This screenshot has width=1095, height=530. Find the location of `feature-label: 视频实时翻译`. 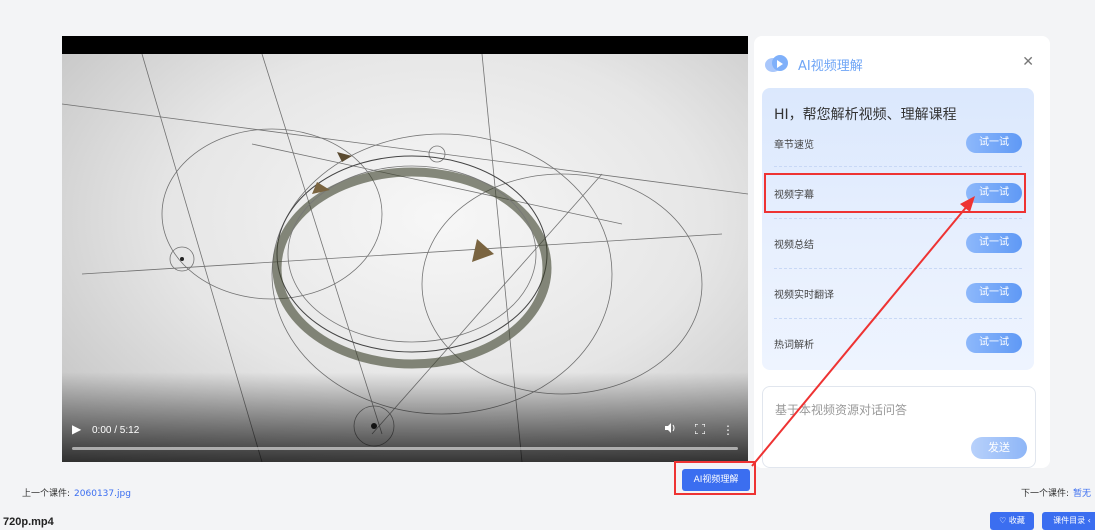

feature-label: 视频实时翻译 is located at coordinates (804, 295).